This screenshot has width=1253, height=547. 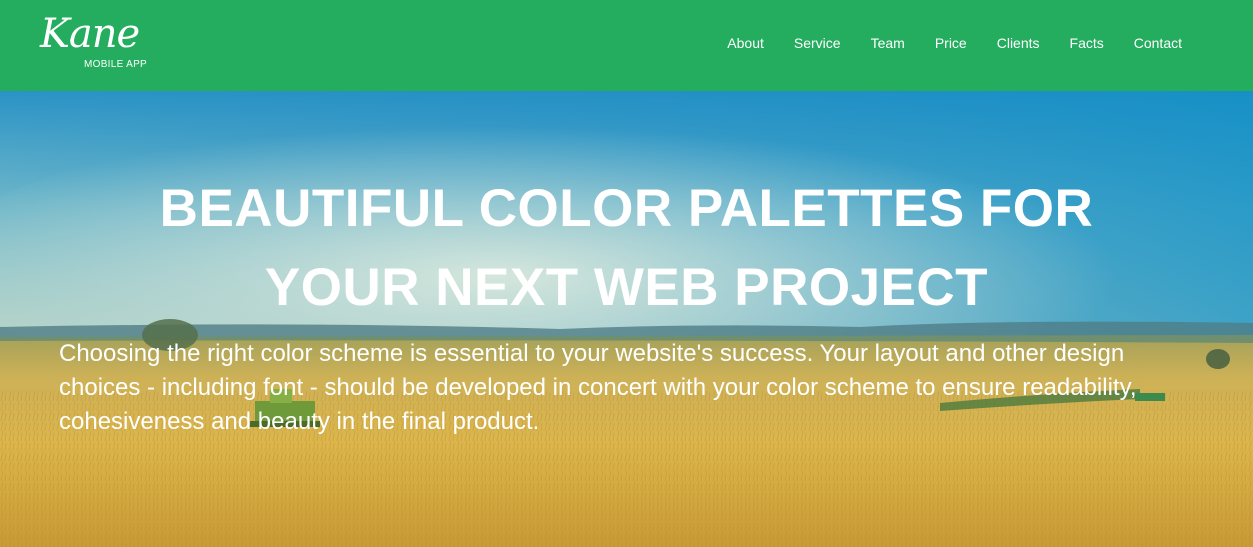 I want to click on logo-wordmark: Kane, so click(x=90, y=34).